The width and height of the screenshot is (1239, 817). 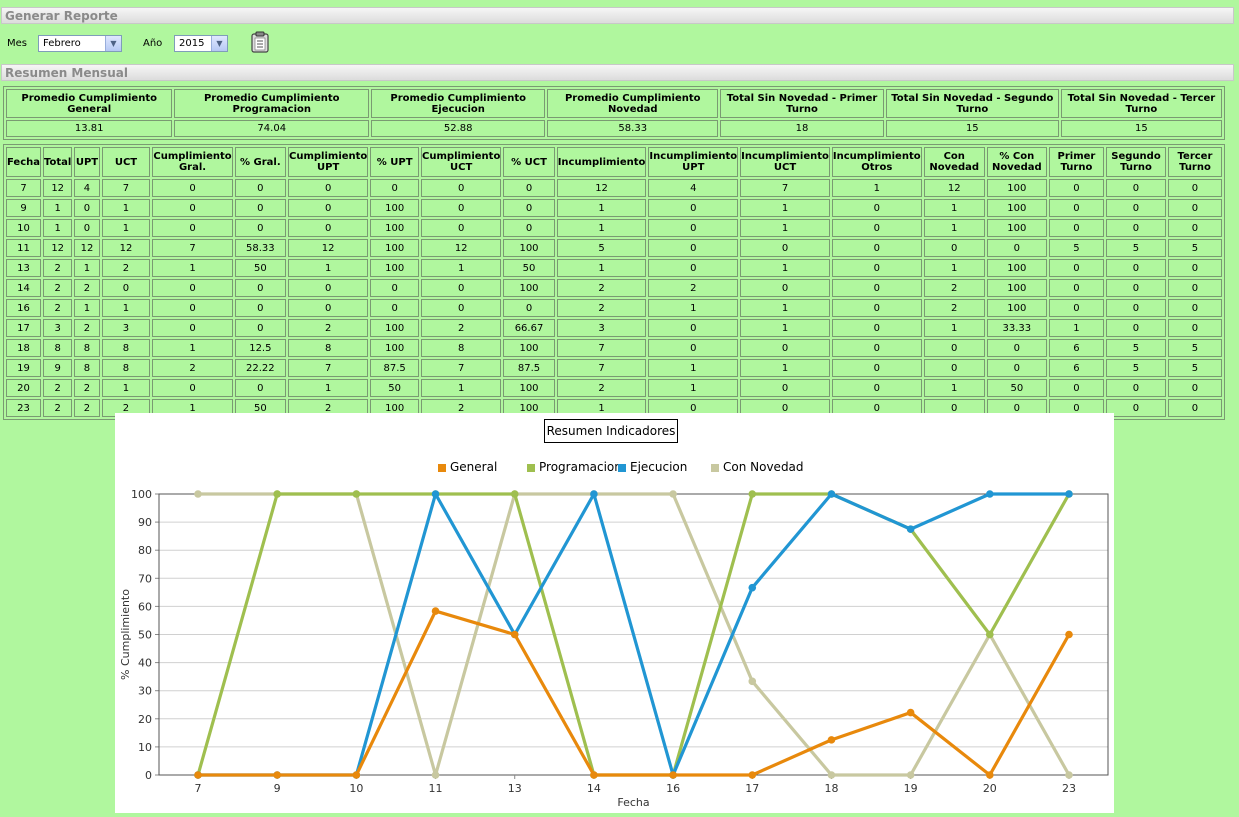 I want to click on summary-value: 15, so click(x=1141, y=128).